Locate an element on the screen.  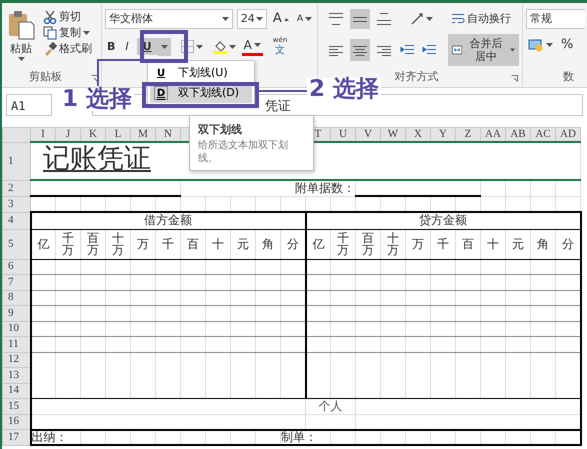
row-header: 5 is located at coordinates (16, 244).